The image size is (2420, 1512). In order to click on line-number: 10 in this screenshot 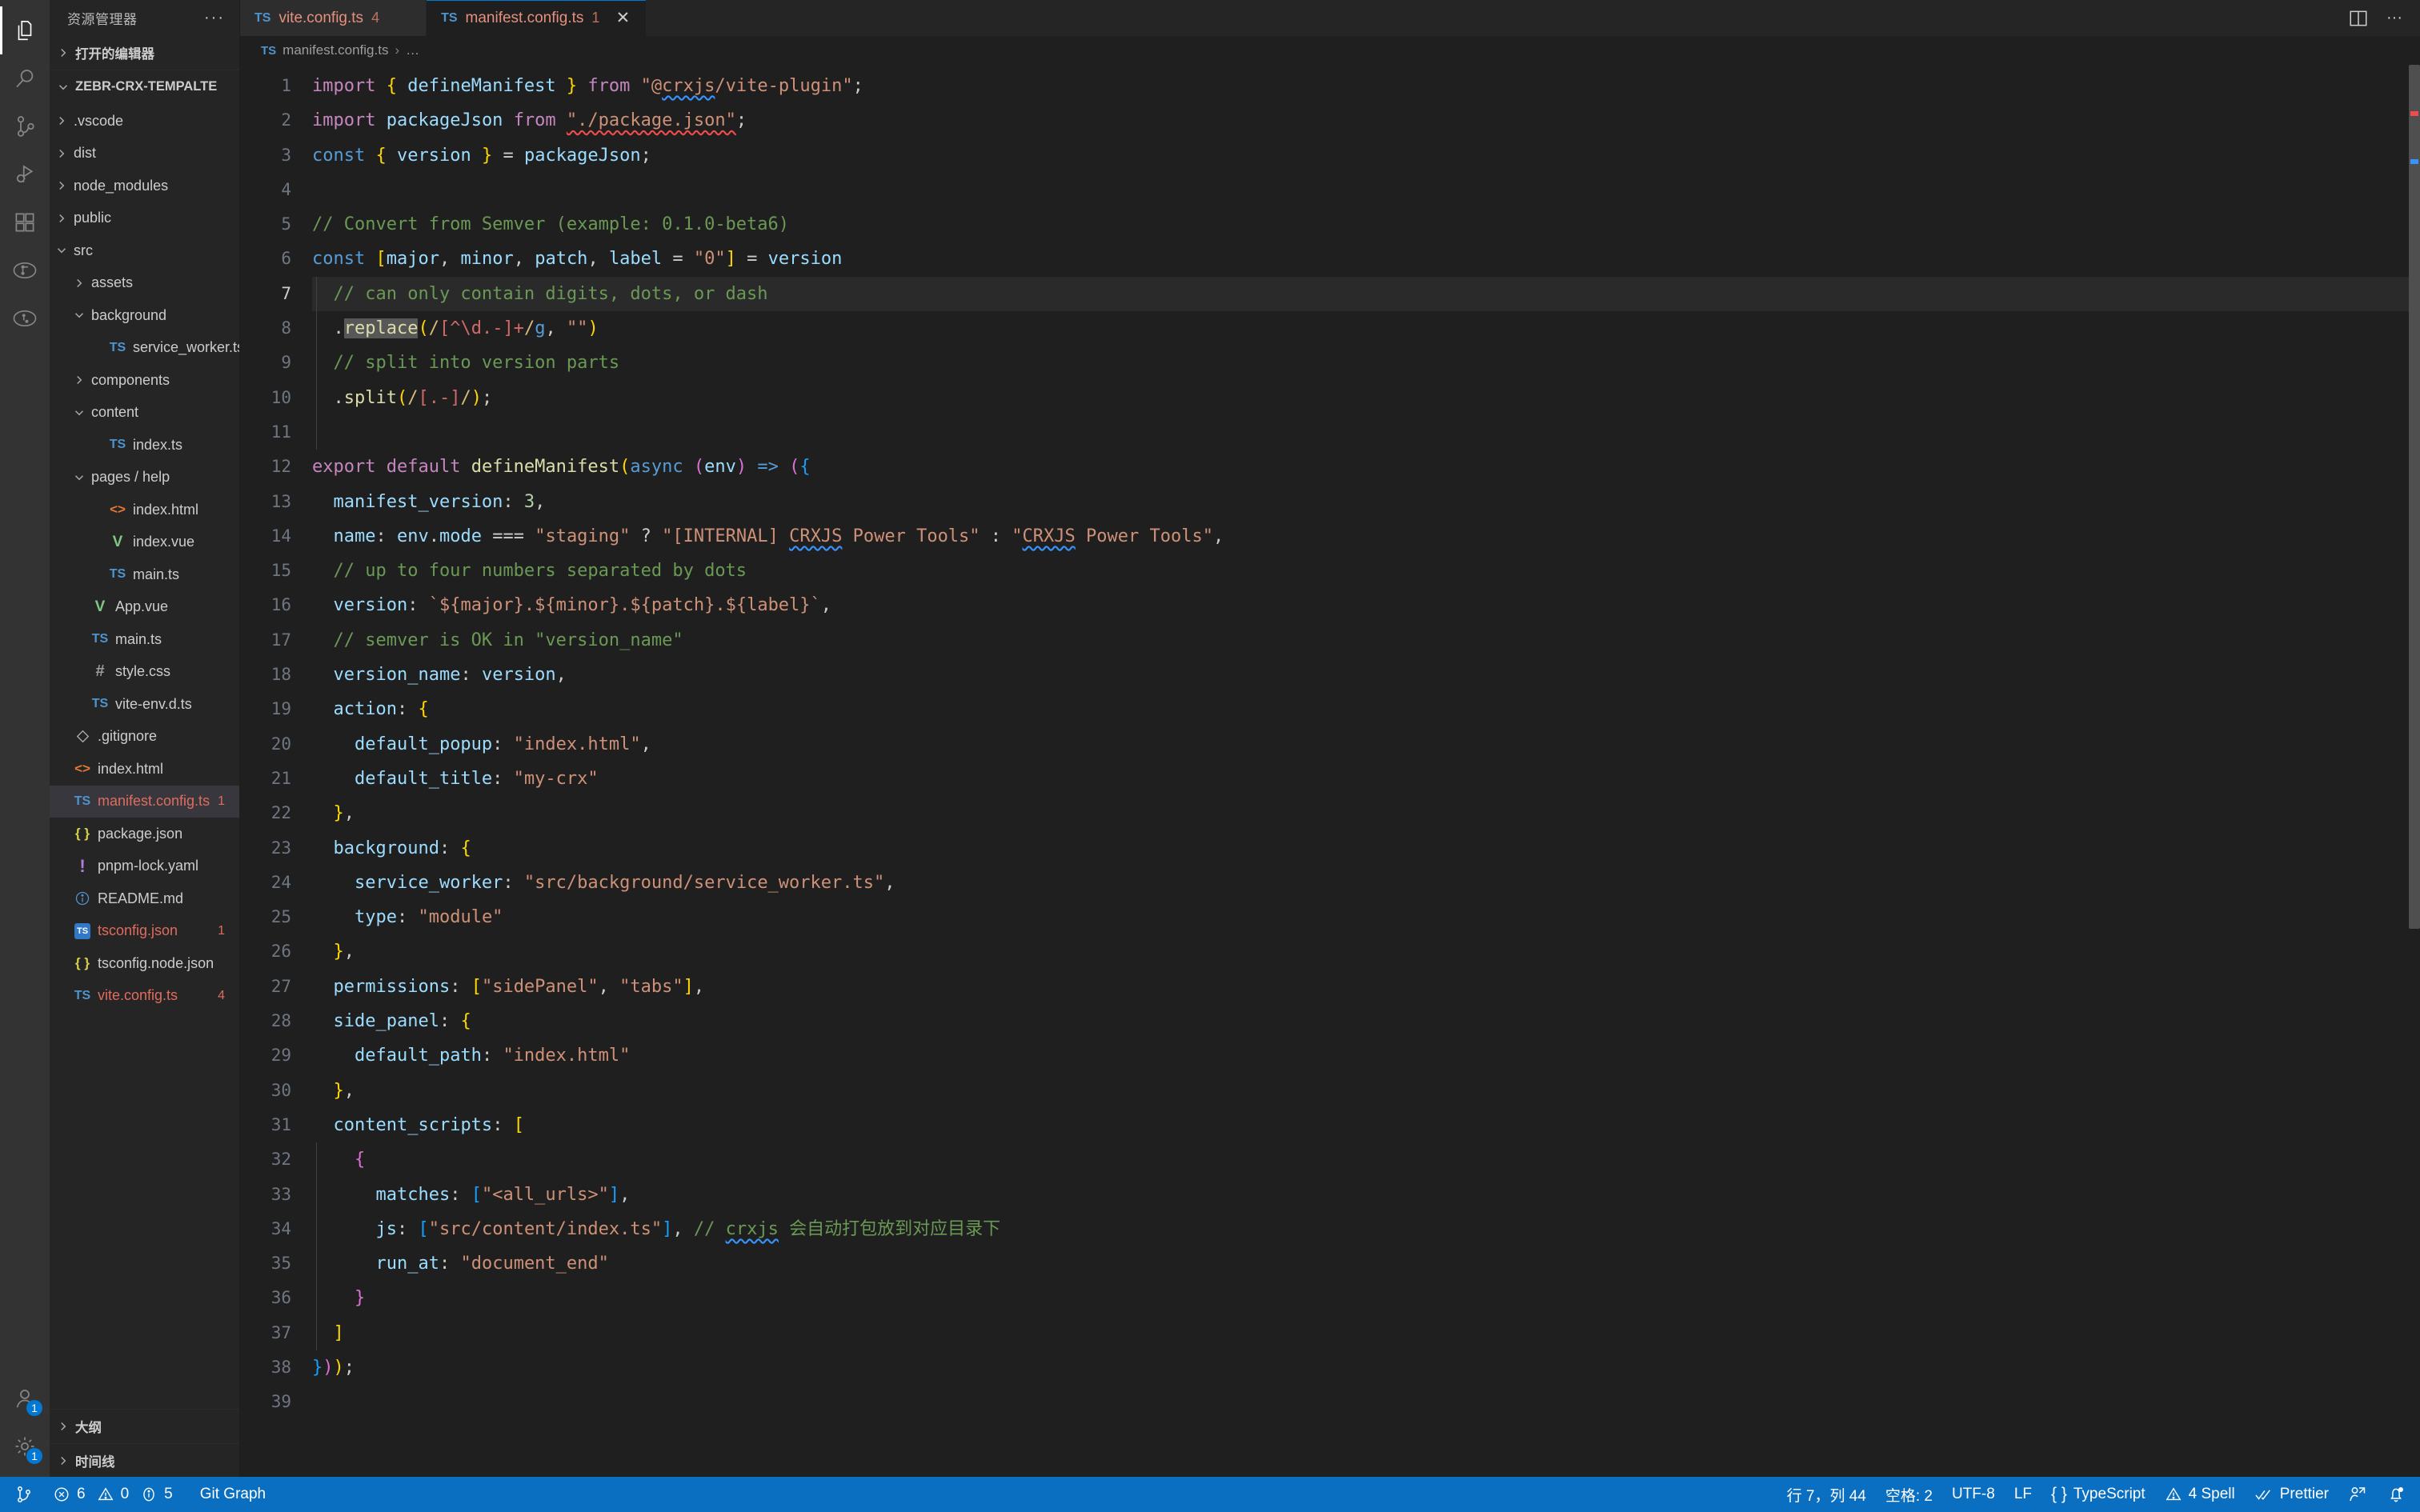, I will do `click(280, 397)`.